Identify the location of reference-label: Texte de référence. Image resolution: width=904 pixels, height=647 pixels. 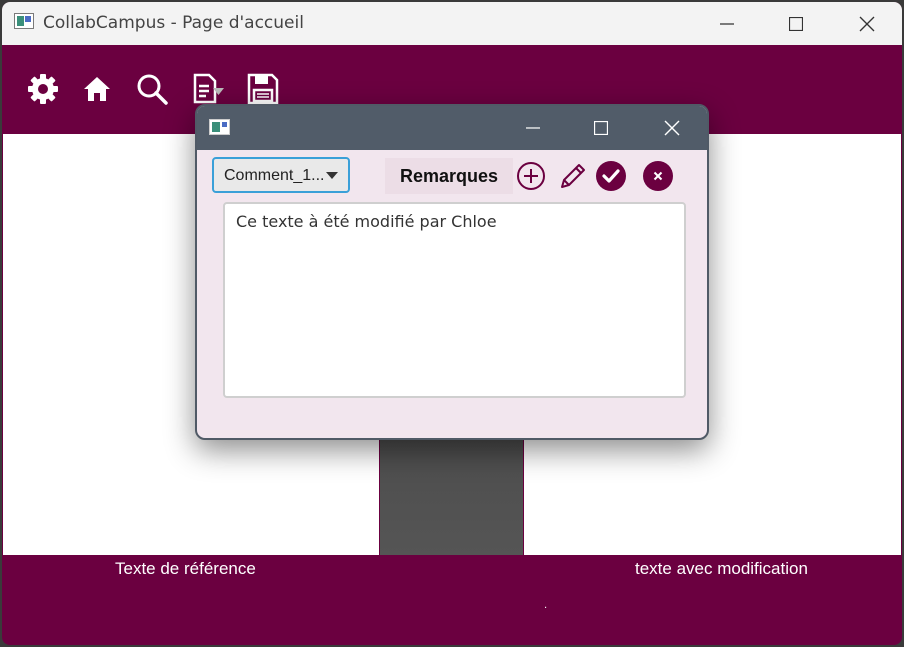
(185, 568).